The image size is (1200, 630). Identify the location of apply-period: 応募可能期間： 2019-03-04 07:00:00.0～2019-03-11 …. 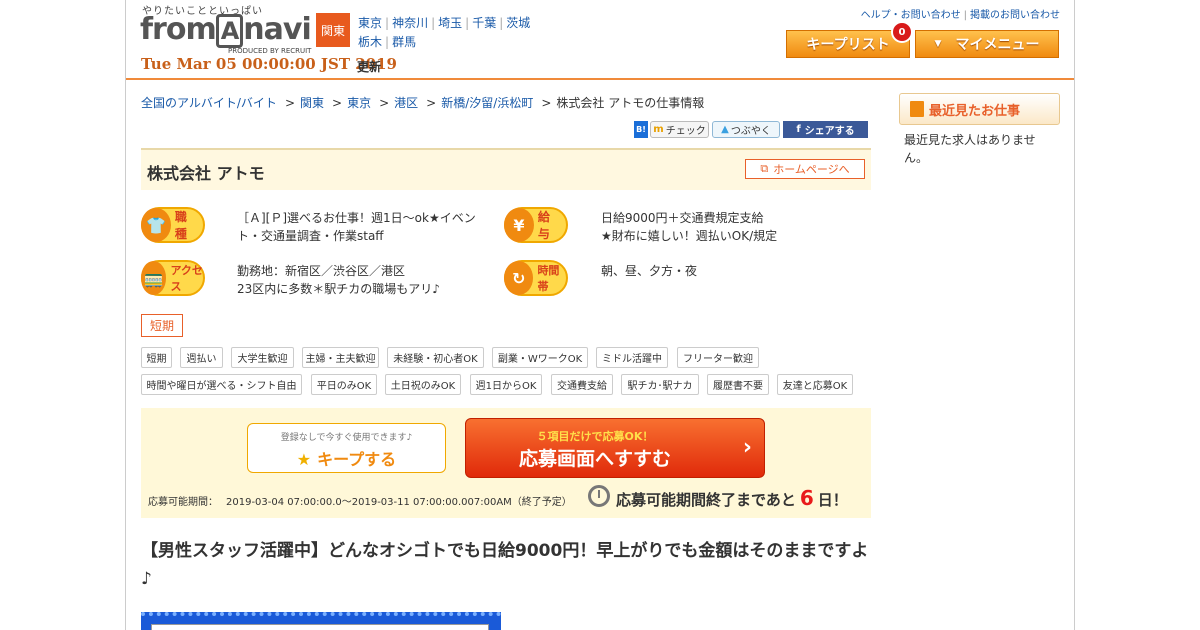
(360, 500).